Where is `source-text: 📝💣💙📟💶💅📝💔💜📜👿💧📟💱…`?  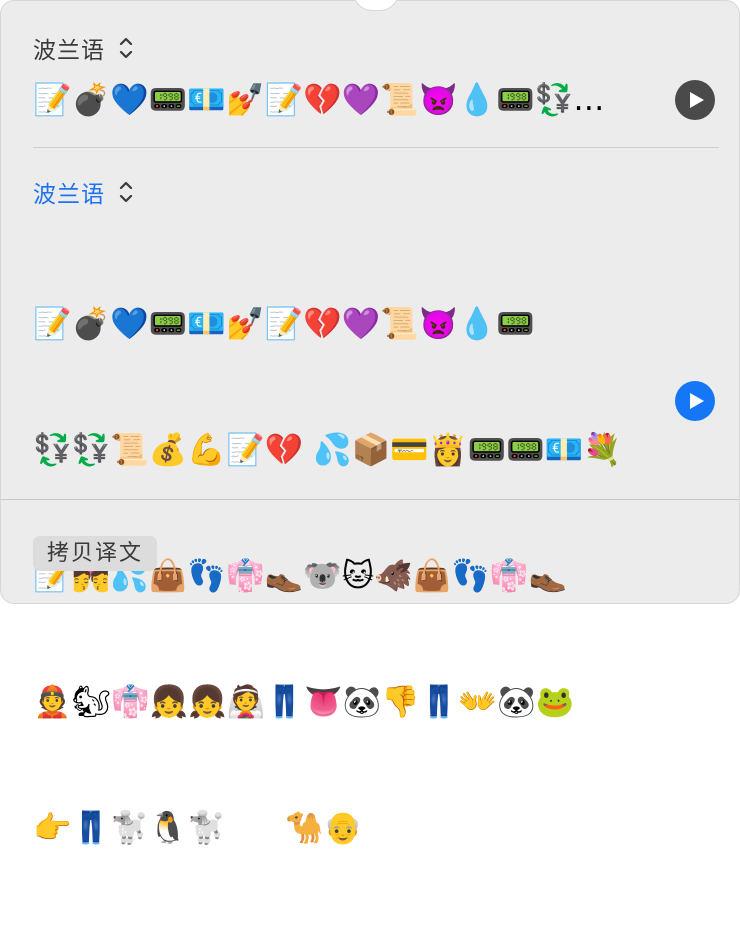 source-text: 📝💣💙📟💶💅📝💔💜📜👿💧📟💱… is located at coordinates (319, 100).